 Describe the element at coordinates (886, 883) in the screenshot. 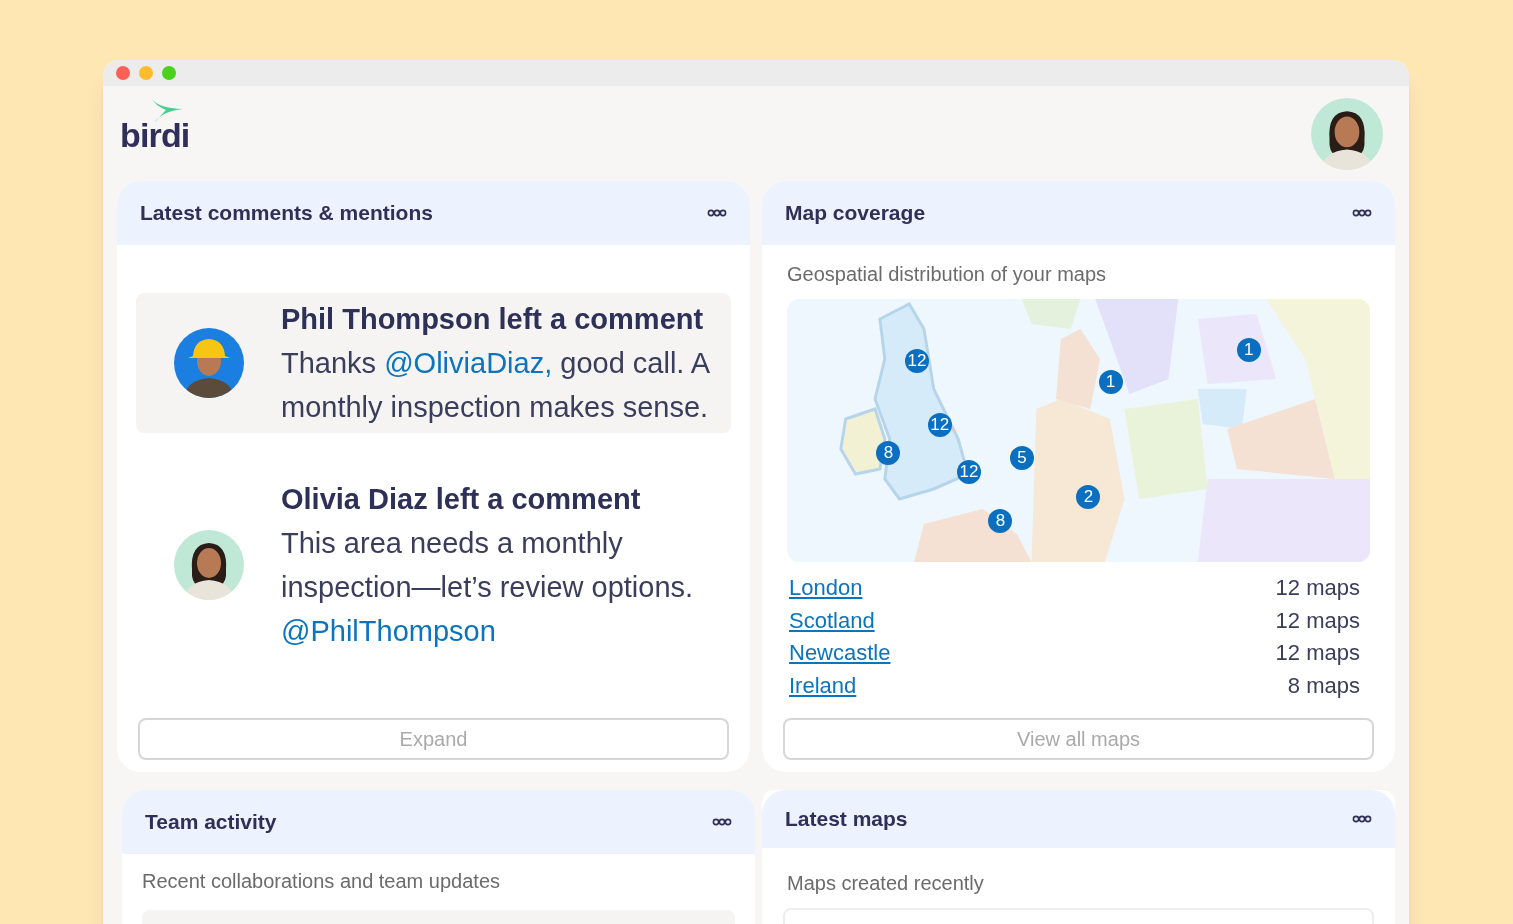

I see `card-subtitle: Maps created recently` at that location.